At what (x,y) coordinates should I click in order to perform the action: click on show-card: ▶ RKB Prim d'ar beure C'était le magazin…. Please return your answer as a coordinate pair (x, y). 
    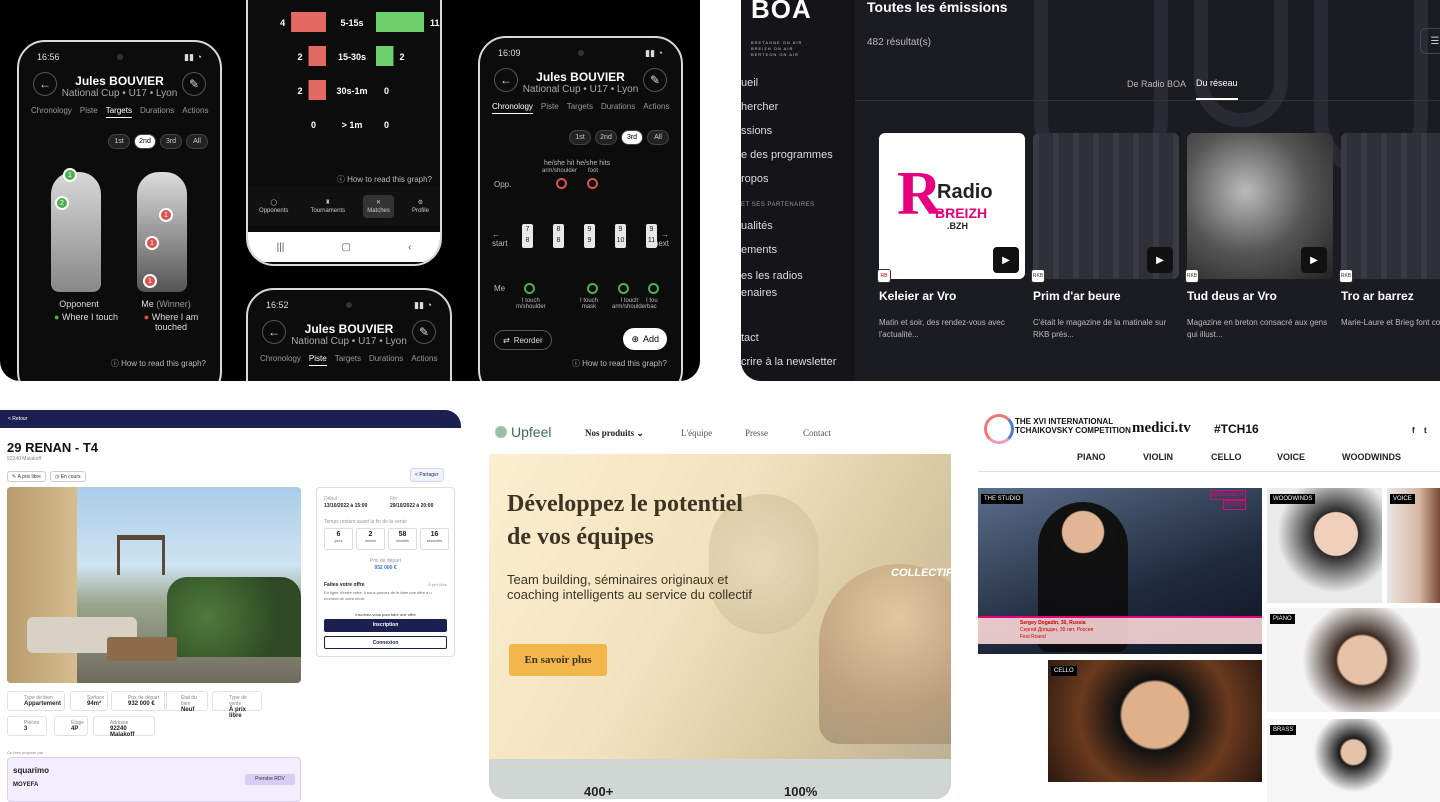
    Looking at the image, I should click on (1105, 237).